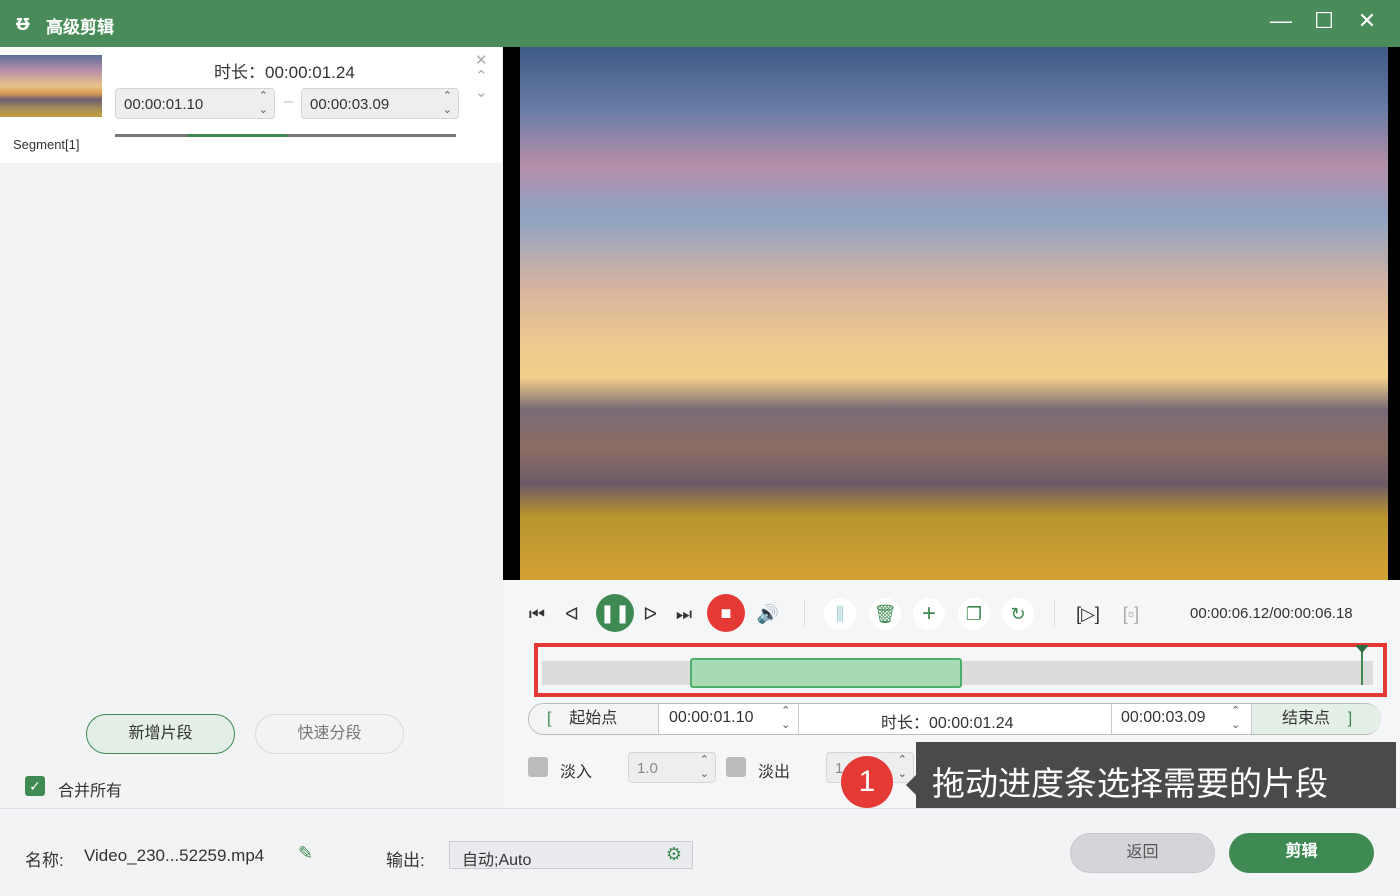  I want to click on fade-in-checkbox, so click(538, 767).